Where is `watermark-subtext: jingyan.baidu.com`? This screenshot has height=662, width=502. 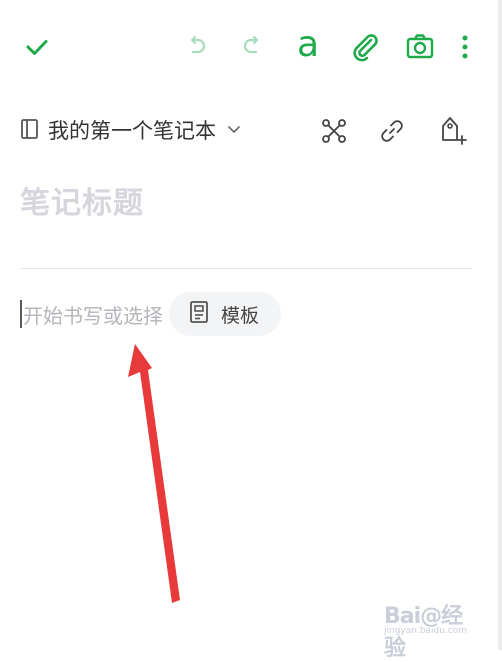
watermark-subtext: jingyan.baidu.com is located at coordinates (426, 631).